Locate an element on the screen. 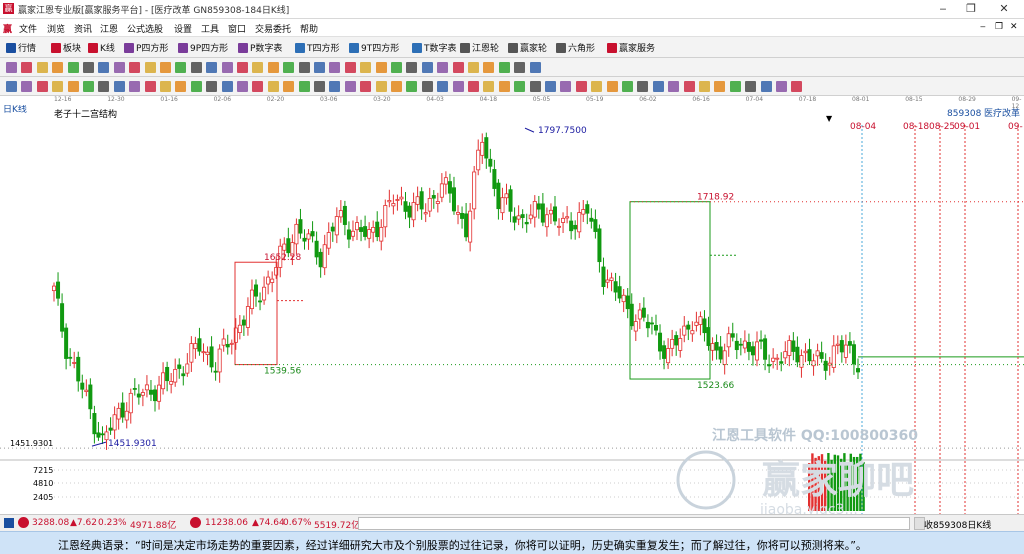 The height and width of the screenshot is (554, 1024). menu-gann: 江恩 is located at coordinates (109, 28).